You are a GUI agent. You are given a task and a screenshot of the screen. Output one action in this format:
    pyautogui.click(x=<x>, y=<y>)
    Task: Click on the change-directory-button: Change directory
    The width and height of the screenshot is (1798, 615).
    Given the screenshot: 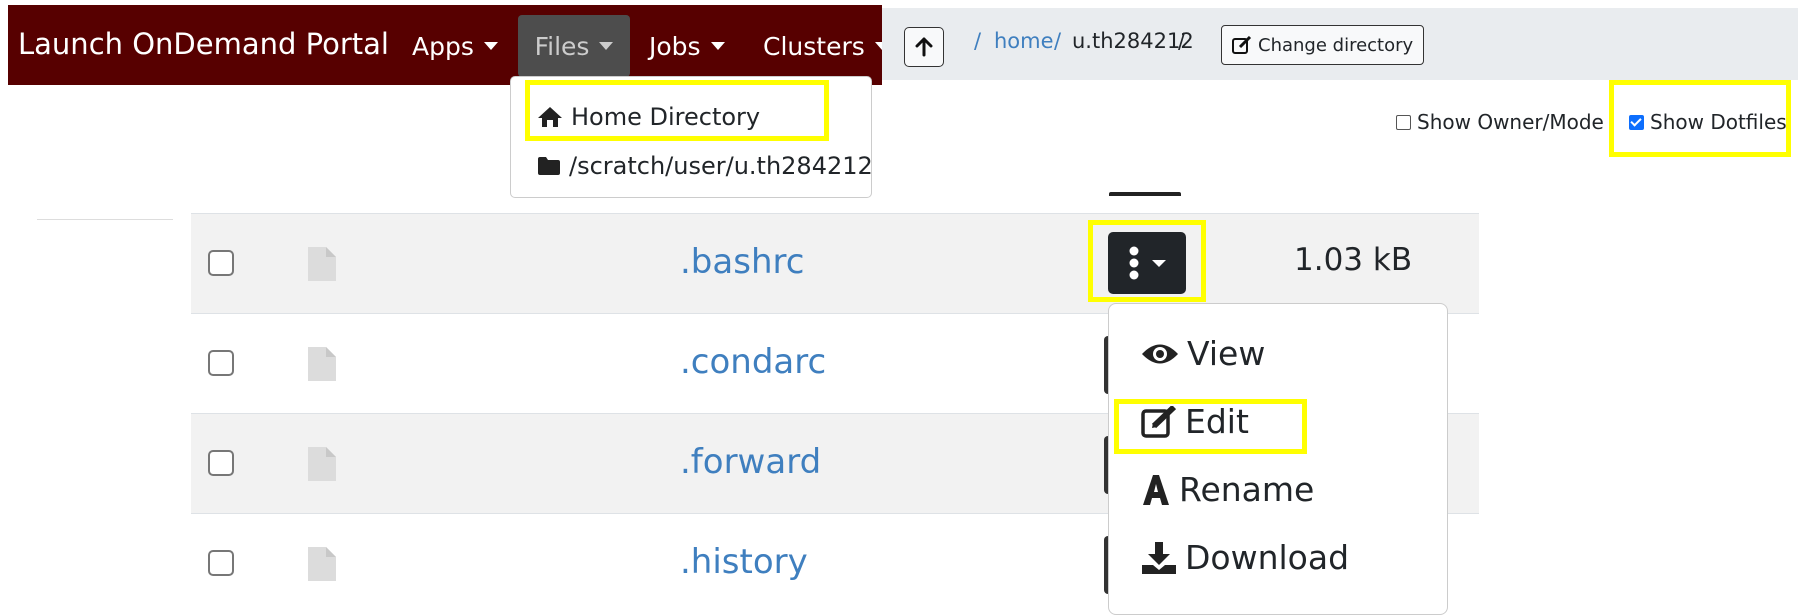 What is the action you would take?
    pyautogui.click(x=1323, y=45)
    